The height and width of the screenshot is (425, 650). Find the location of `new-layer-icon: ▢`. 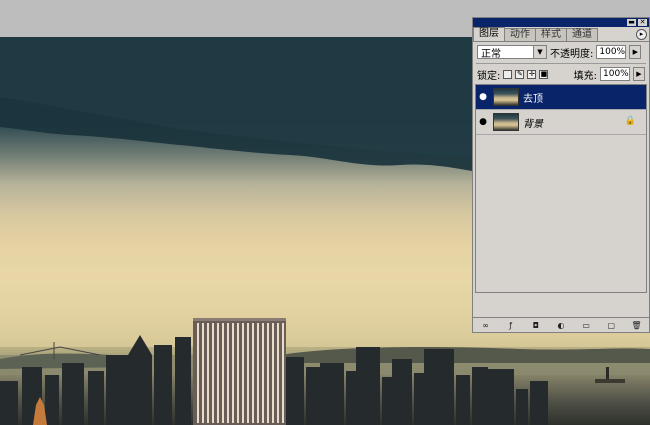

new-layer-icon: ▢ is located at coordinates (611, 325).